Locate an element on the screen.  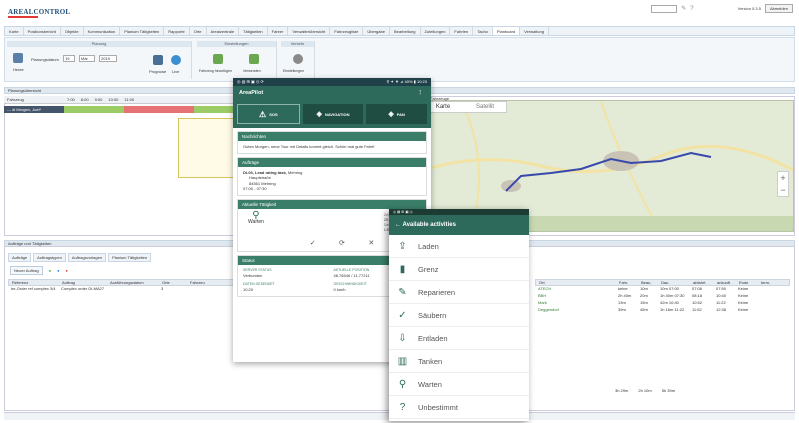
nav-tab: Tätigkeiten is located at coordinates (253, 31).